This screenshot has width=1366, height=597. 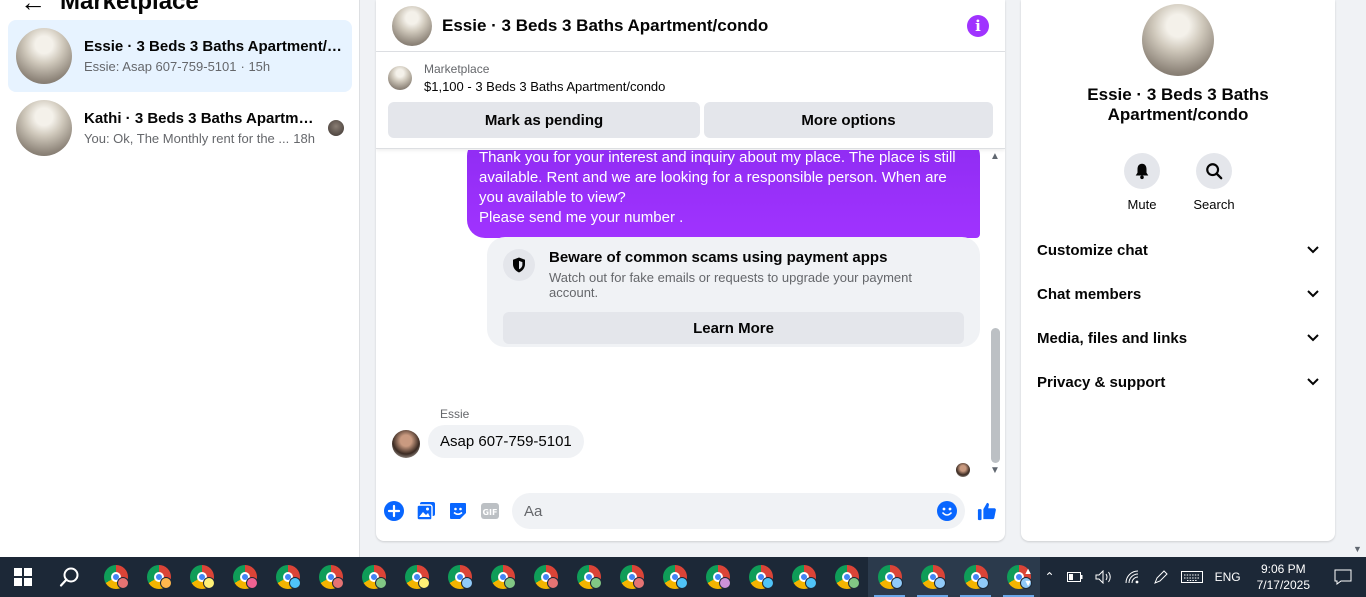 What do you see at coordinates (1343, 577) in the screenshot?
I see `notification-icon` at bounding box center [1343, 577].